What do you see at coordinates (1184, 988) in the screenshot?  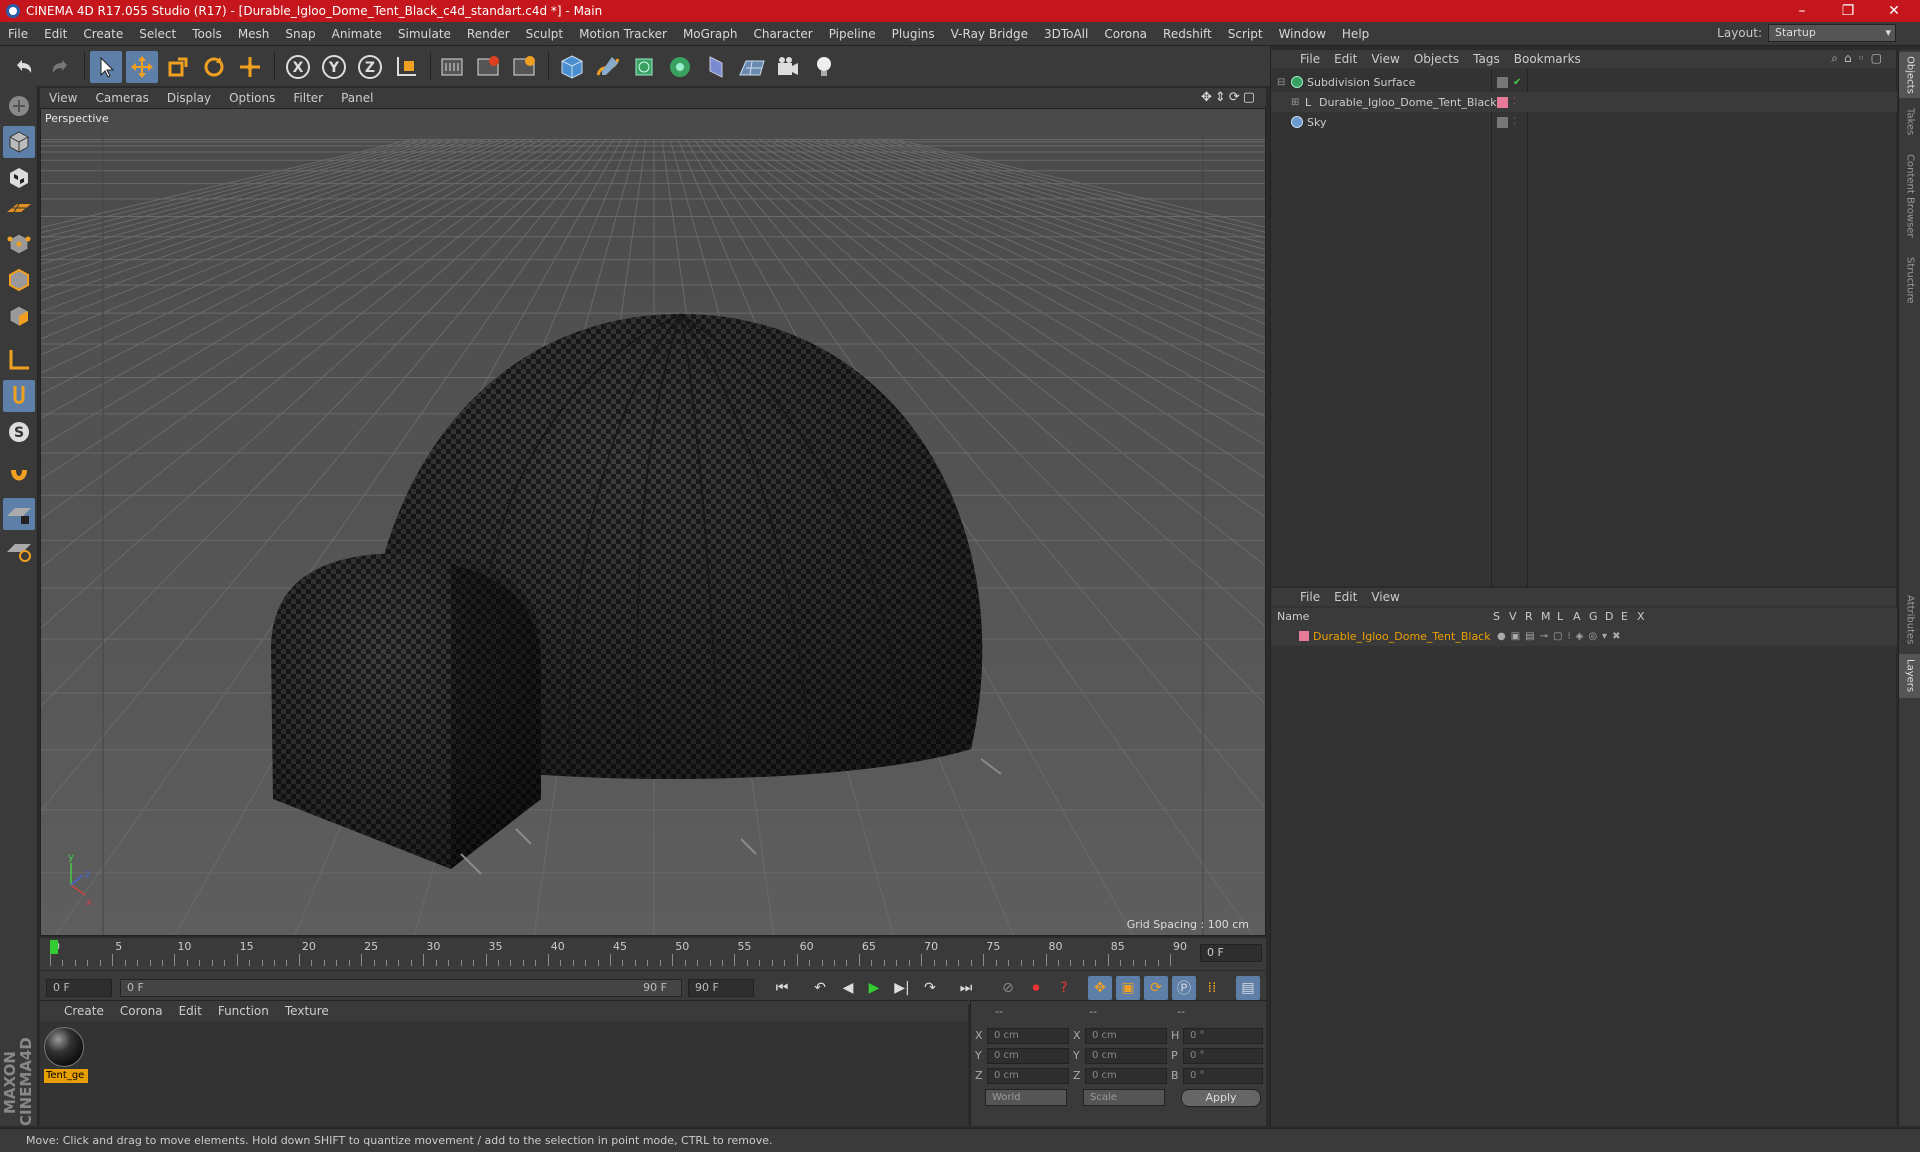 I see `key-parameter-icon: Ⓟ` at bounding box center [1184, 988].